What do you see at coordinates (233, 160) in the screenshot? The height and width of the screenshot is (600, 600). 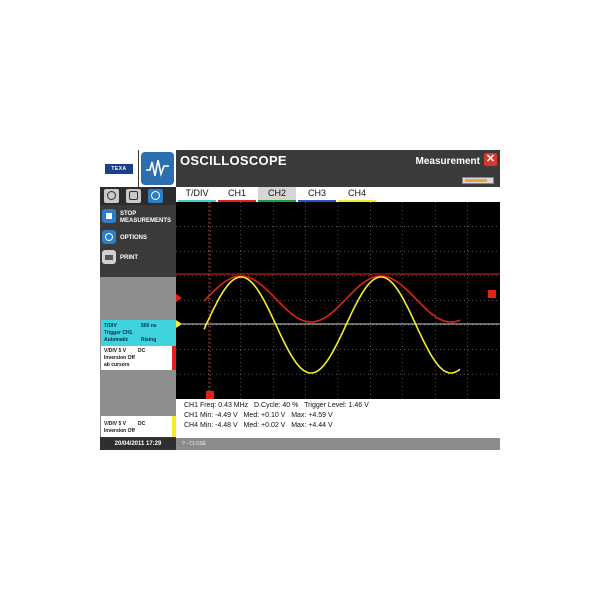 I see `page-title: OSCILLOSCOPE` at bounding box center [233, 160].